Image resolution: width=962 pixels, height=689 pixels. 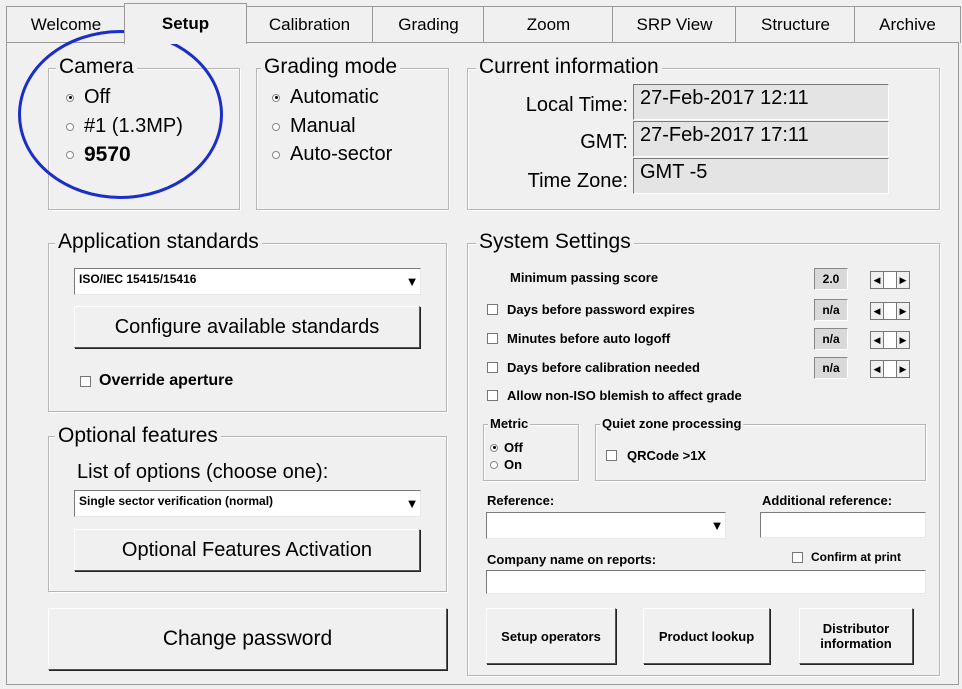 What do you see at coordinates (521, 500) in the screenshot?
I see `reference-label: Reference:` at bounding box center [521, 500].